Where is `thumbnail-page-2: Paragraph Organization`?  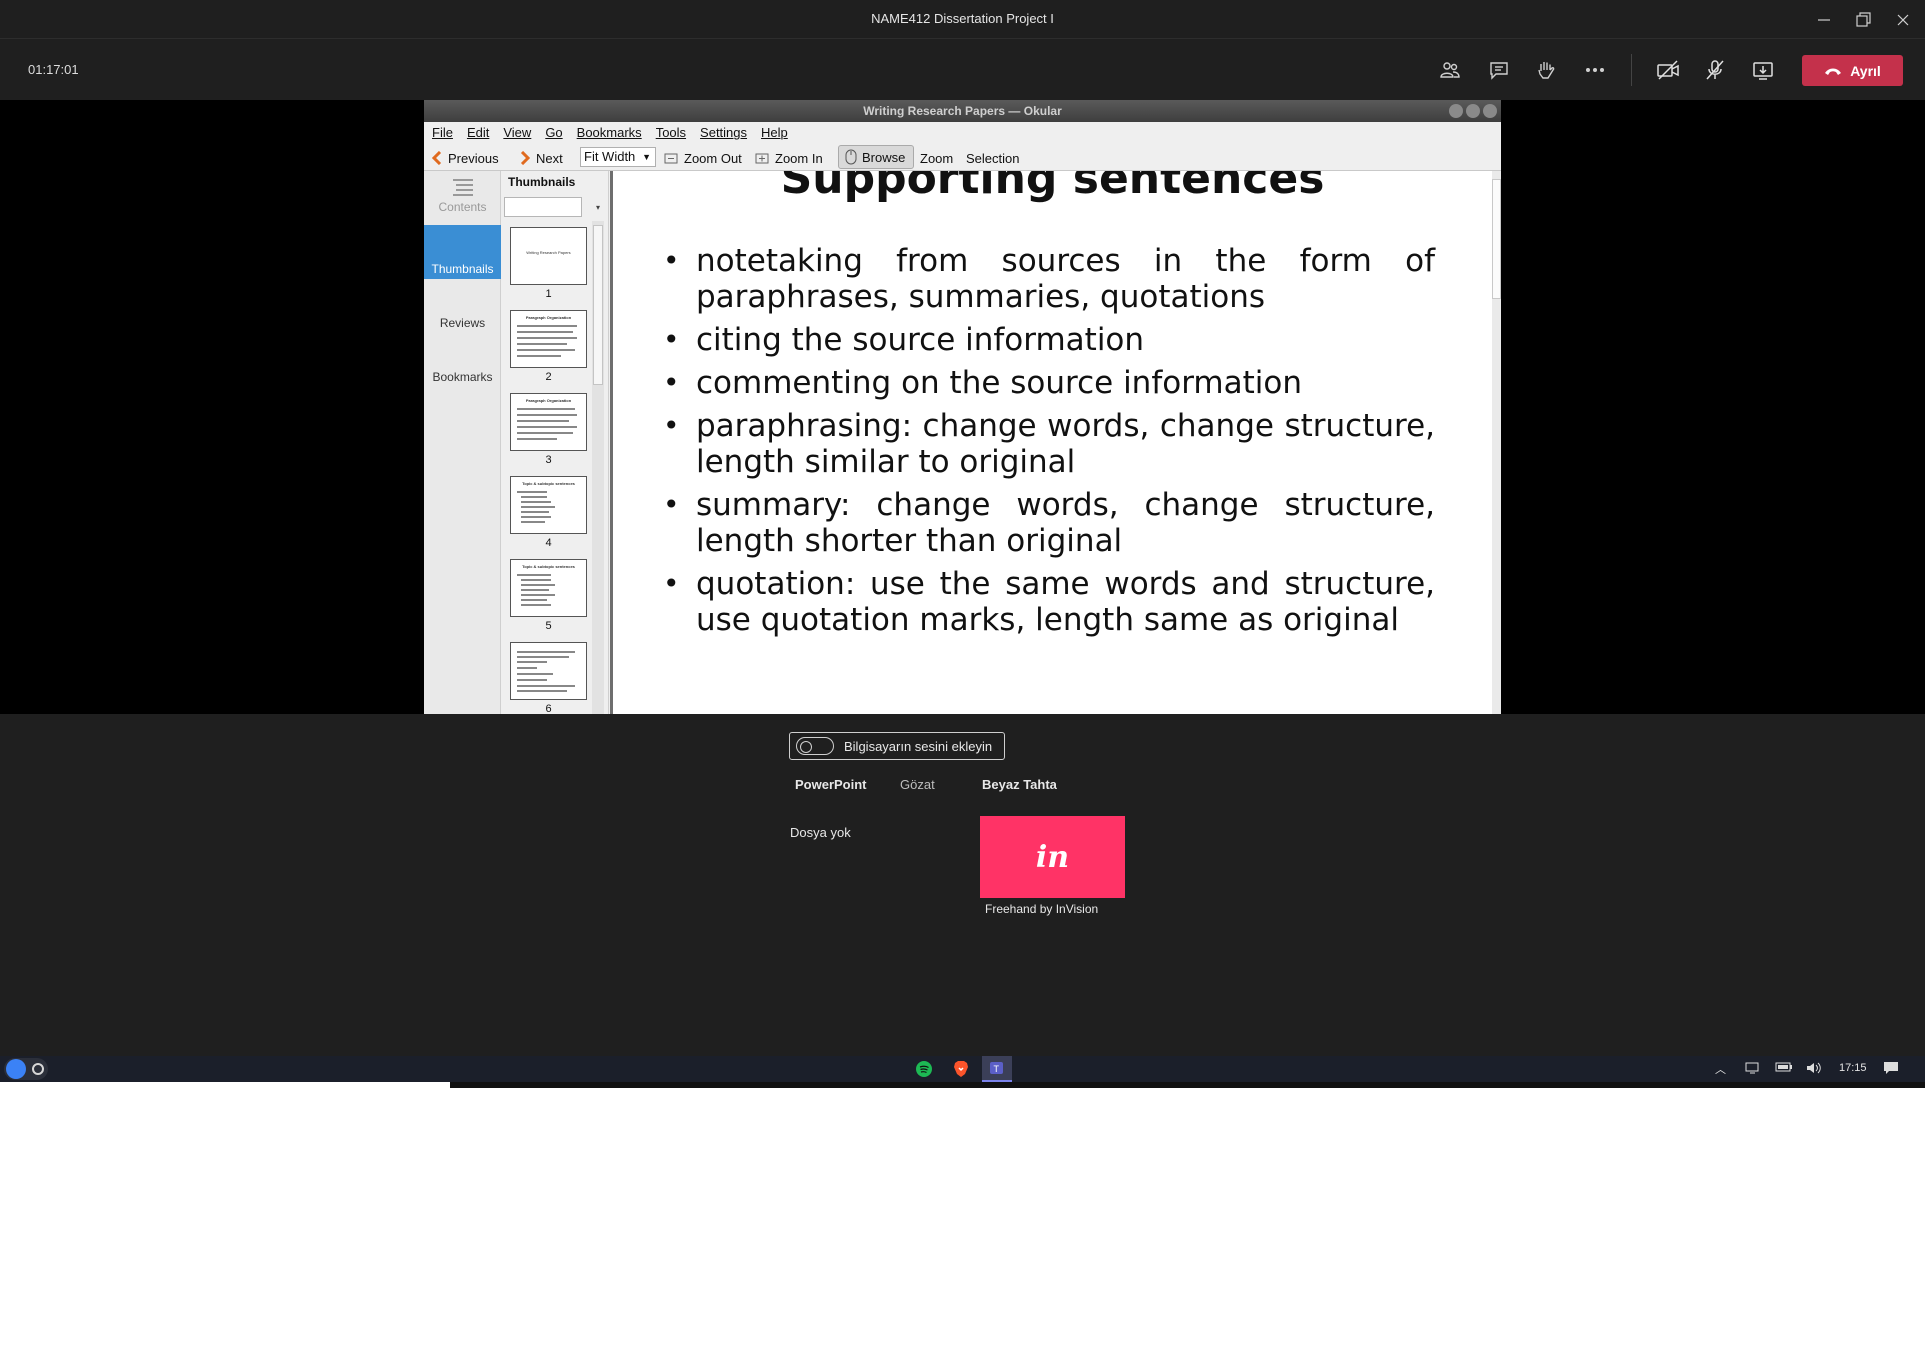 thumbnail-page-2: Paragraph Organization is located at coordinates (548, 339).